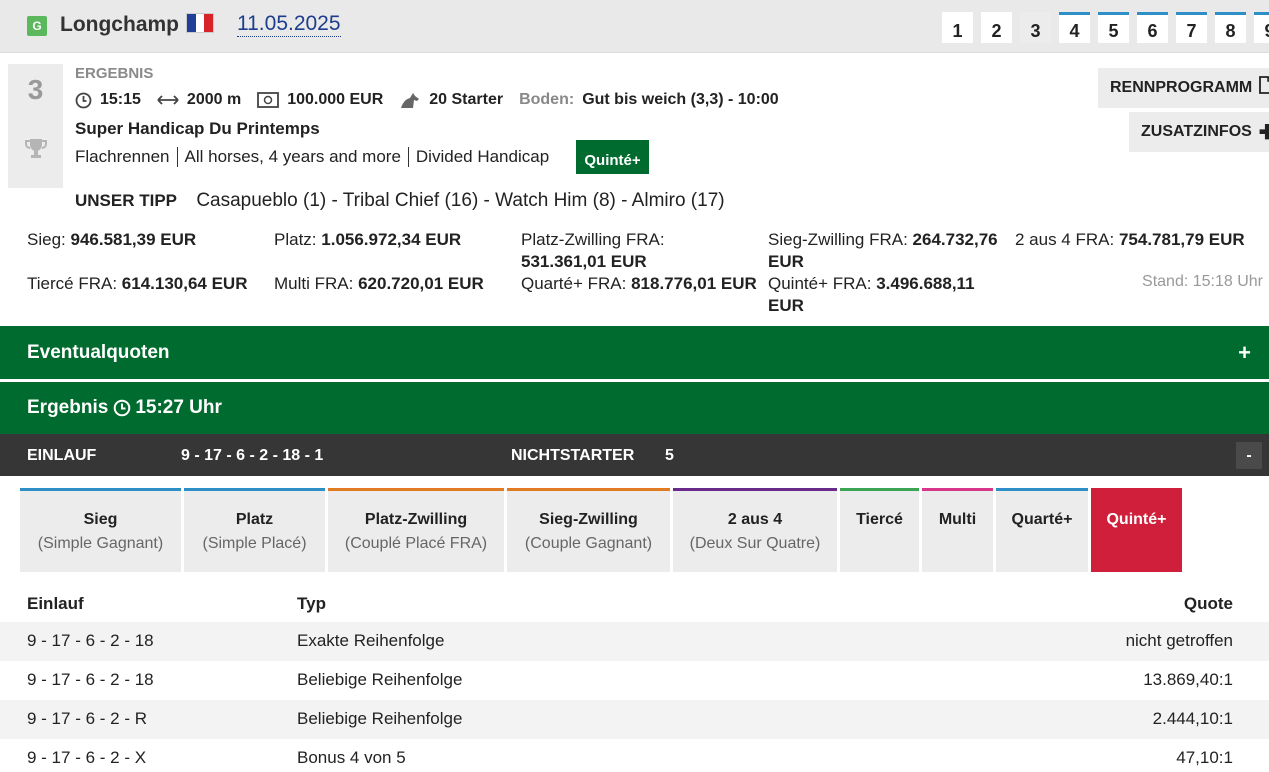  What do you see at coordinates (351, 757) in the screenshot?
I see `row-typ: Bonus 4 von 5` at bounding box center [351, 757].